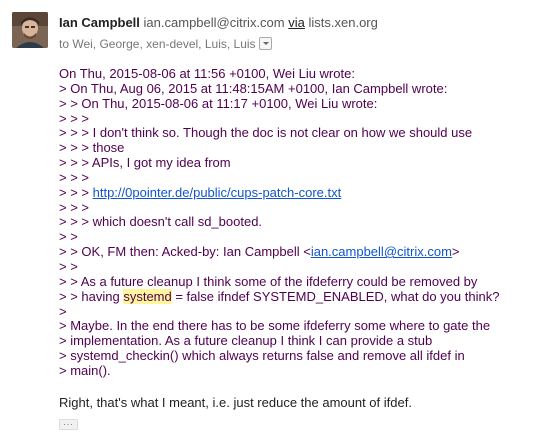 The image size is (550, 437). I want to click on sender-email: ian.campbell@citrix.com, so click(214, 22).